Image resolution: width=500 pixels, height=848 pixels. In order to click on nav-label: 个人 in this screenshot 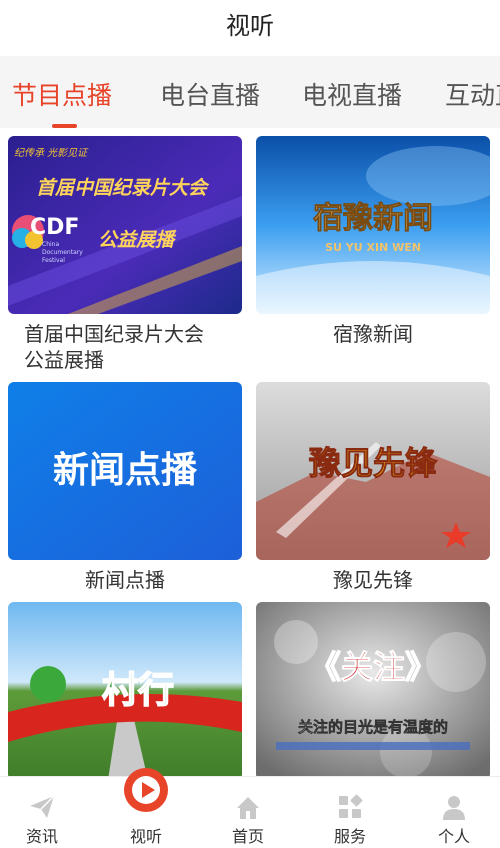, I will do `click(453, 836)`.